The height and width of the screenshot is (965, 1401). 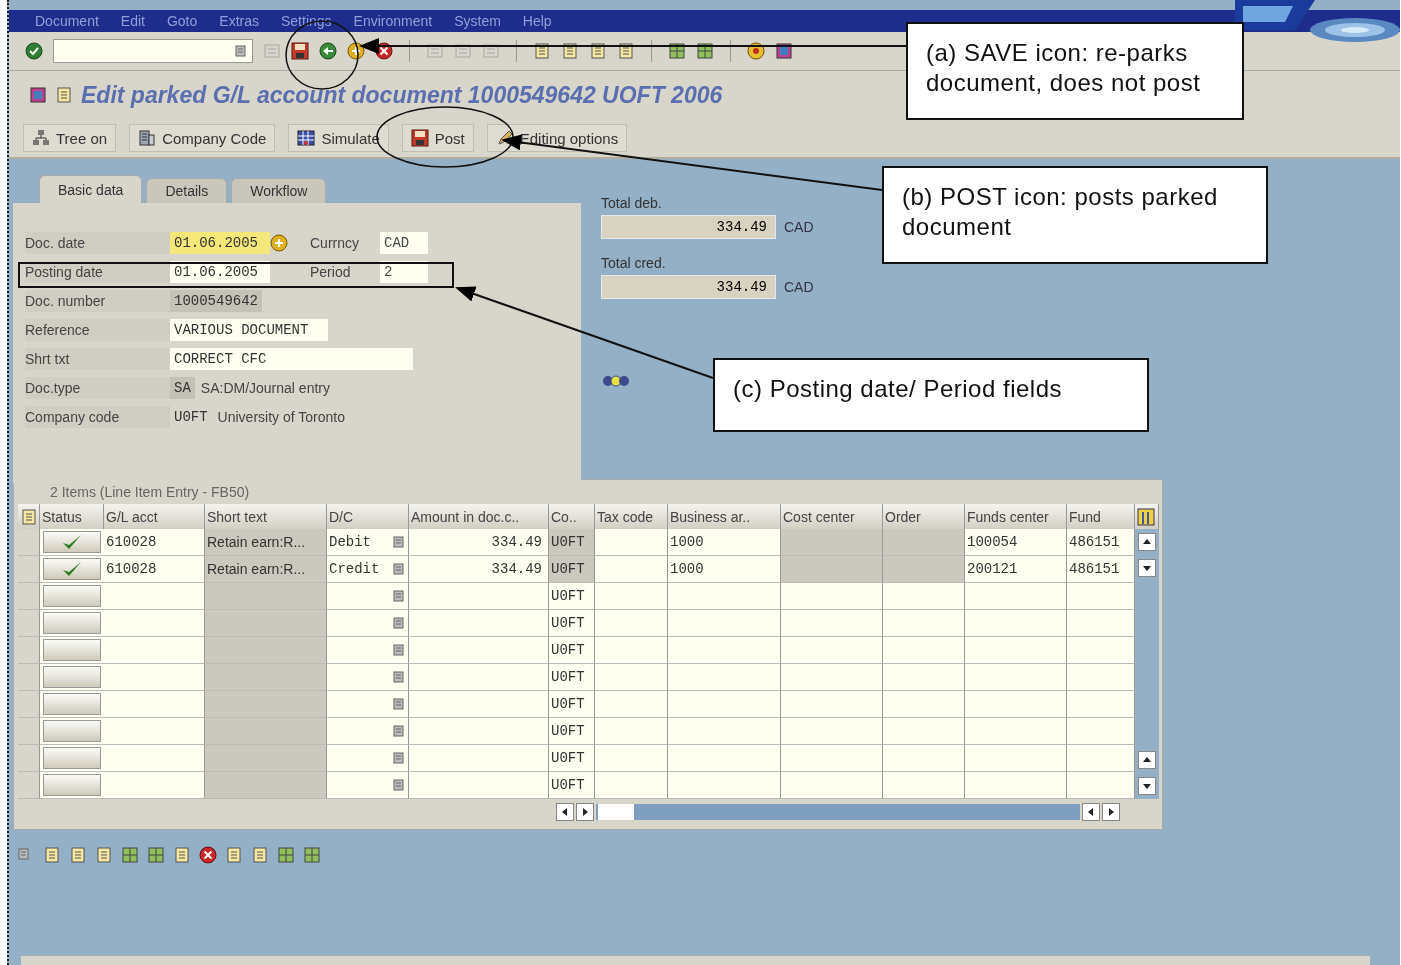 What do you see at coordinates (1075, 71) in the screenshot?
I see `callout-box: (a) SAVE icon: re-parks document, does not post` at bounding box center [1075, 71].